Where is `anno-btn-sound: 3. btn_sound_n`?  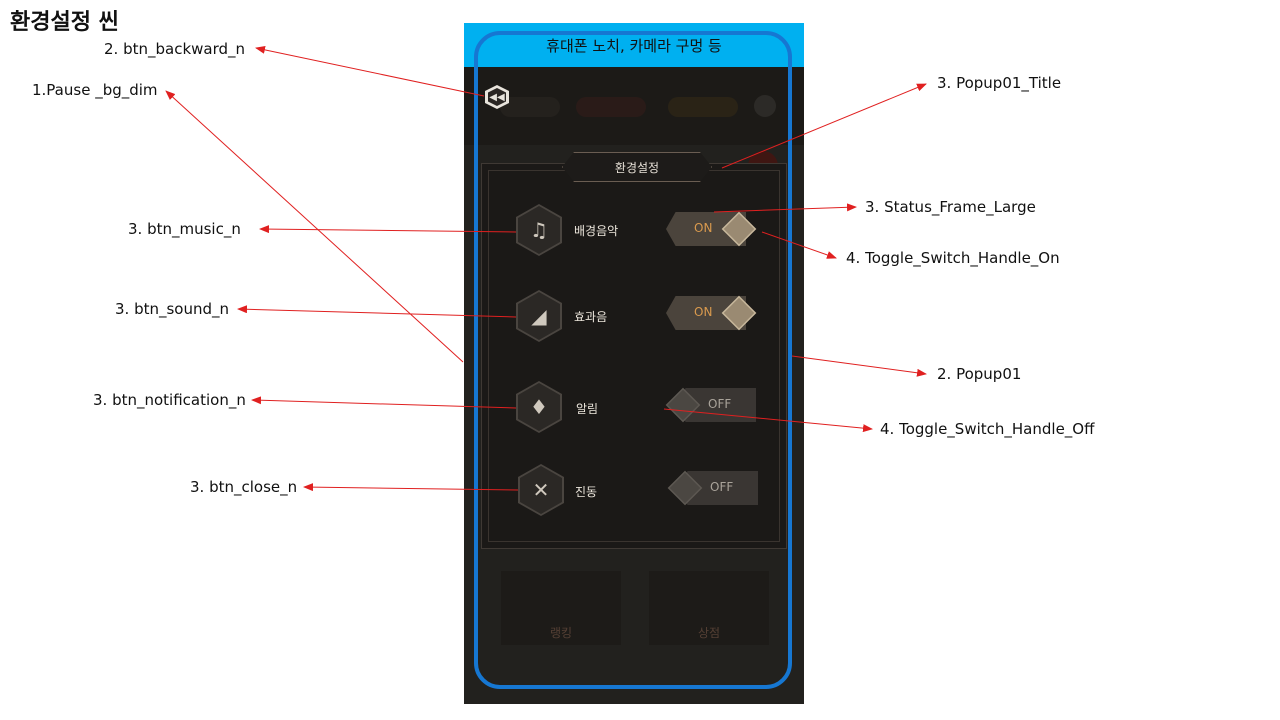 anno-btn-sound: 3. btn_sound_n is located at coordinates (172, 309).